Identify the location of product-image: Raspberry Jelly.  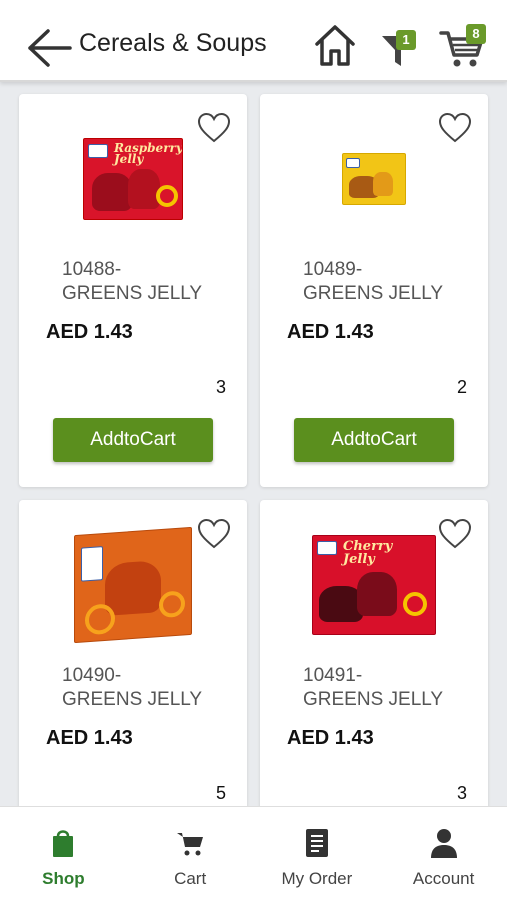
(133, 179).